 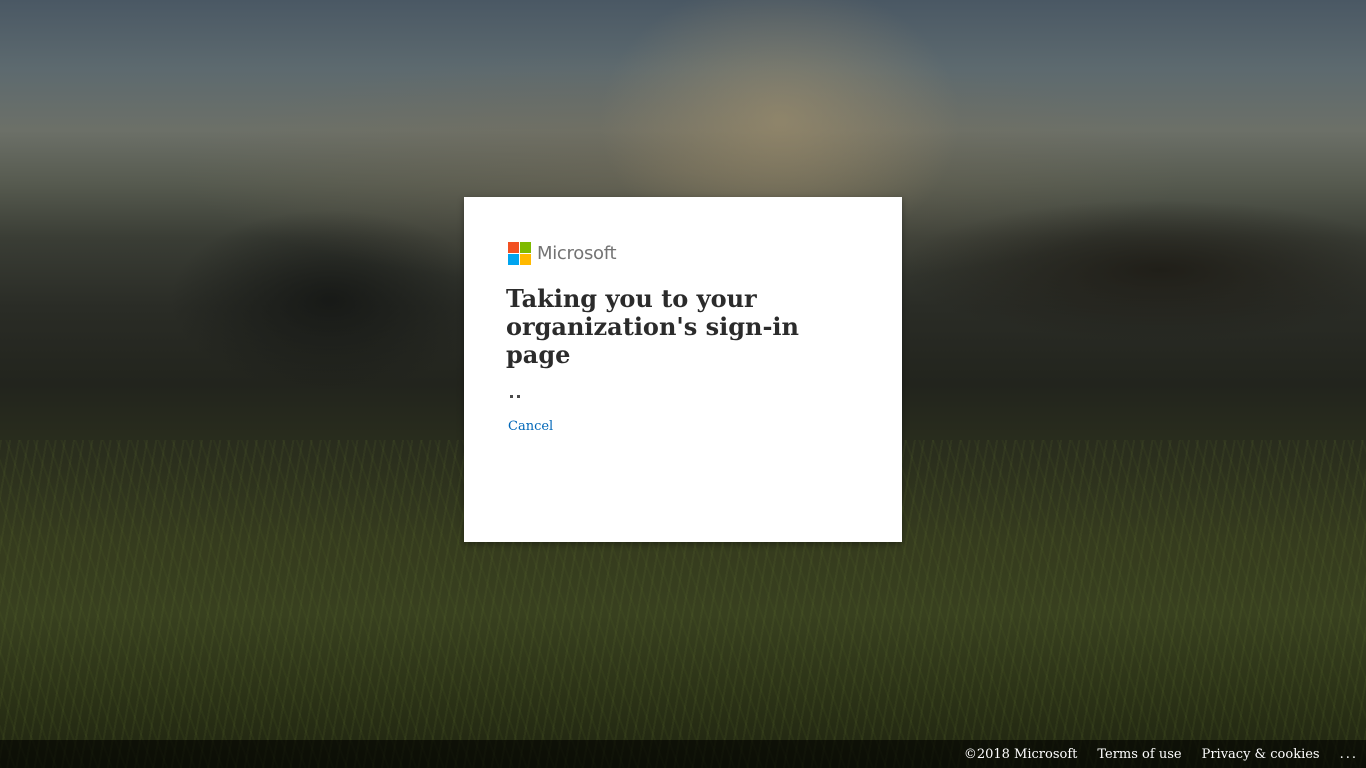 What do you see at coordinates (525, 259) in the screenshot?
I see `logo-square-yellow` at bounding box center [525, 259].